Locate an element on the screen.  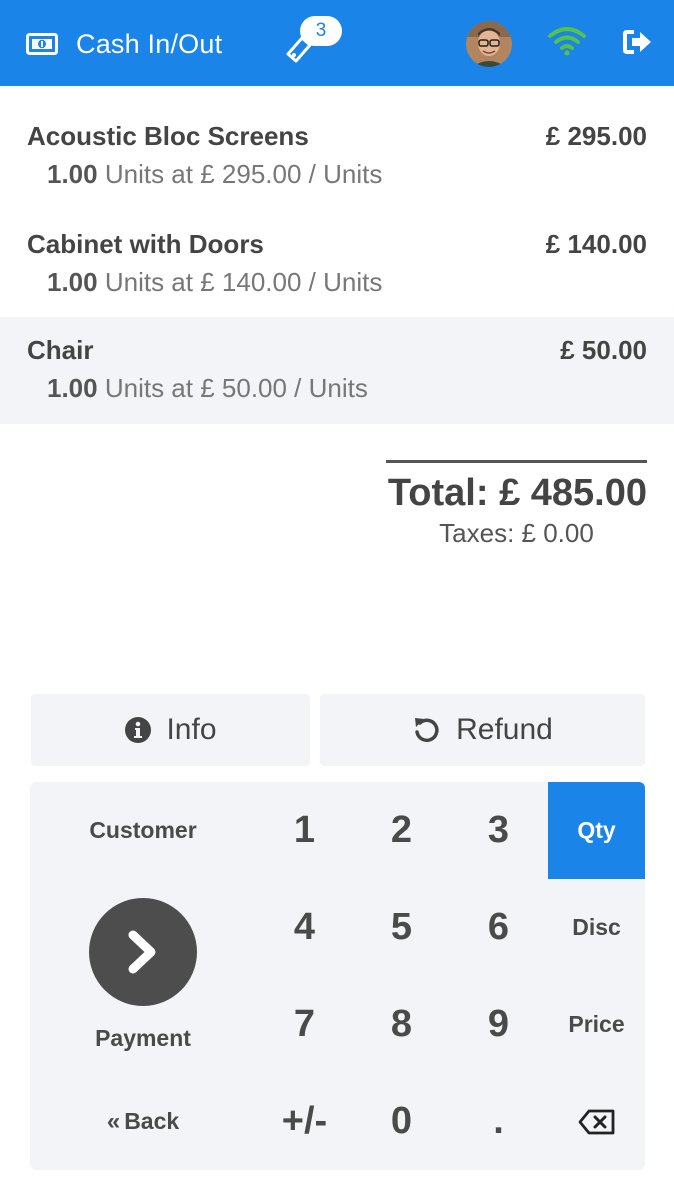
info-button: Info is located at coordinates (170, 730).